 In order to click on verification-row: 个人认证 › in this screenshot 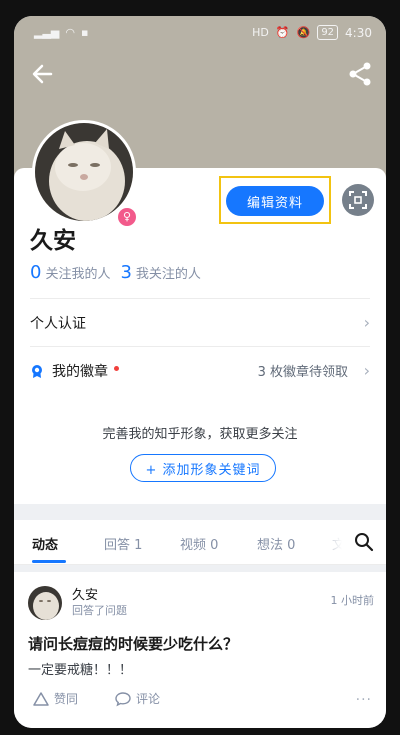, I will do `click(200, 322)`.